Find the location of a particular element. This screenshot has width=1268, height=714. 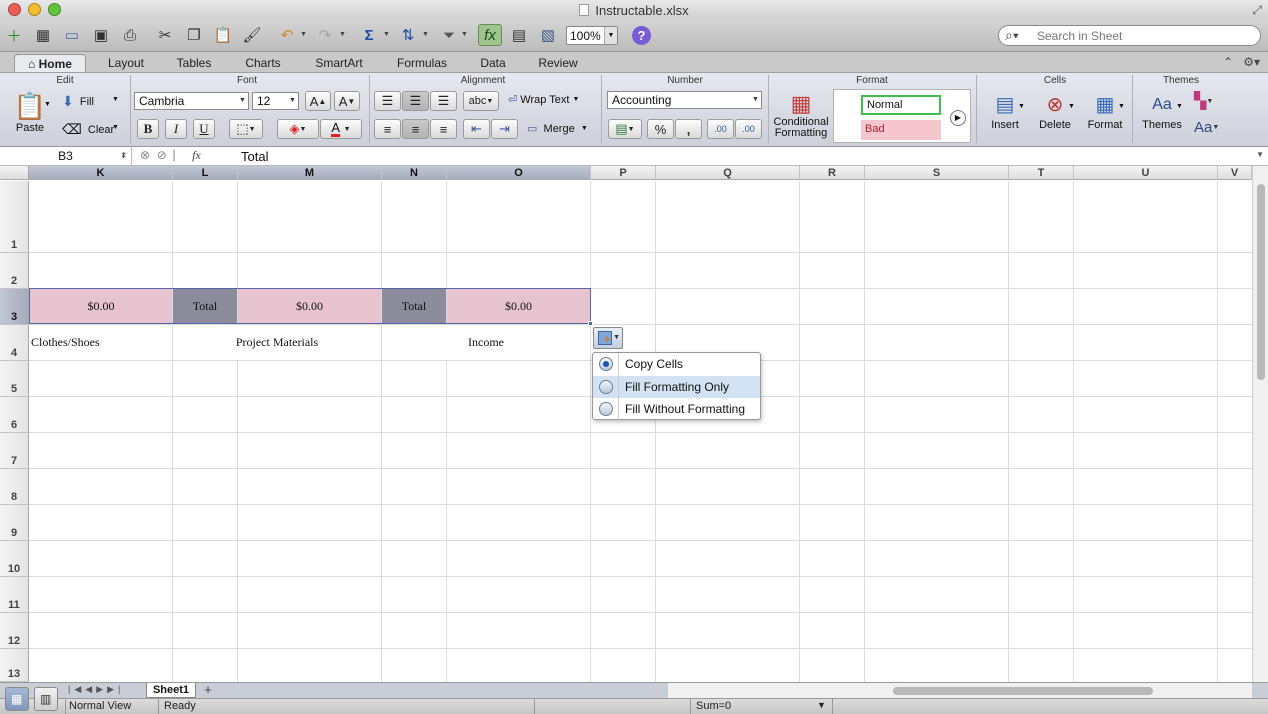

save-icon: ▣ is located at coordinates (101, 35).